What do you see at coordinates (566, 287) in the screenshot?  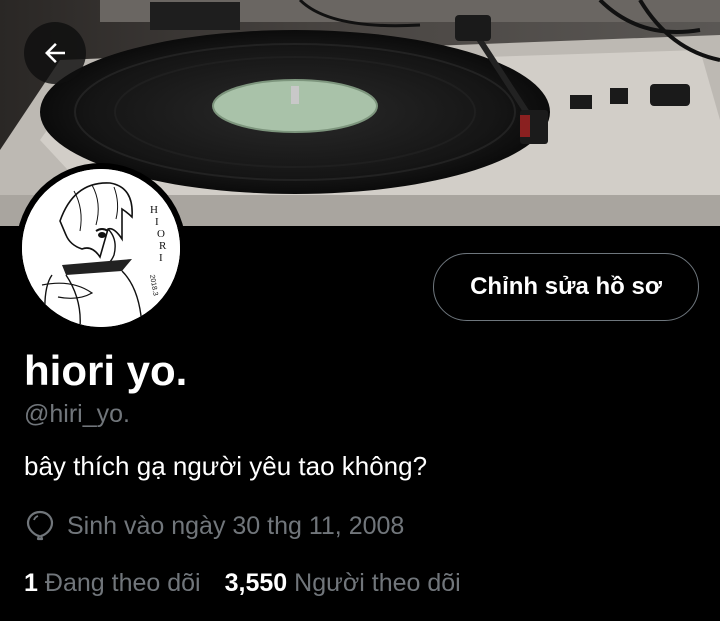 I see `edit-profile-button: Chỉnh sửa hồ sơ` at bounding box center [566, 287].